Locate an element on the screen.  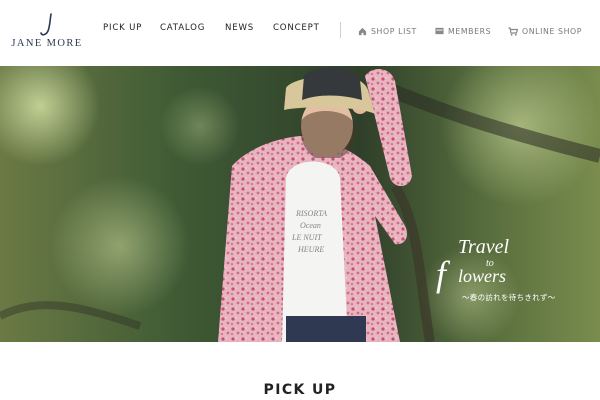
members-link: MEMBERS is located at coordinates (463, 31).